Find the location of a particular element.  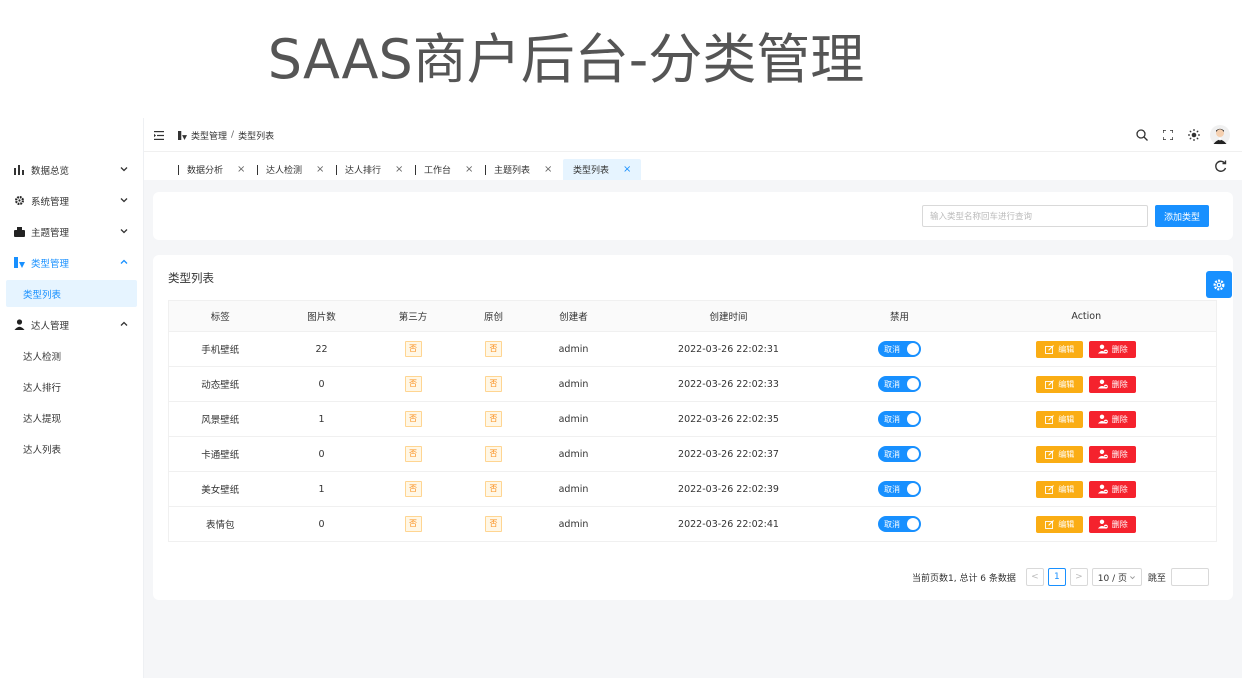

tab-label: 数据分析 is located at coordinates (205, 171).